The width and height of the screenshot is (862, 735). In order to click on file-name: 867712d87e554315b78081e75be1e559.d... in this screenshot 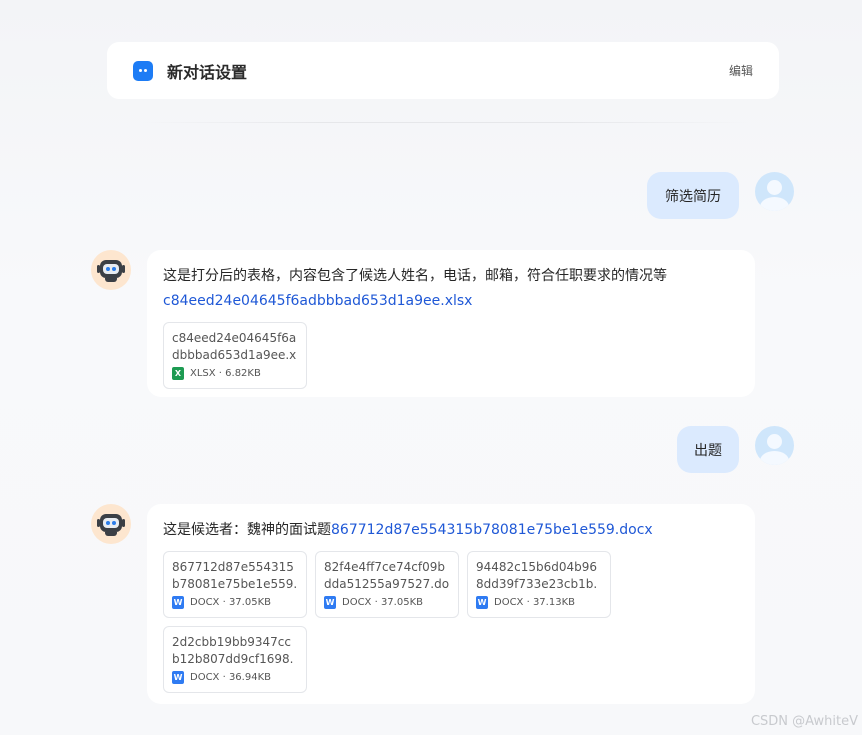, I will do `click(235, 575)`.